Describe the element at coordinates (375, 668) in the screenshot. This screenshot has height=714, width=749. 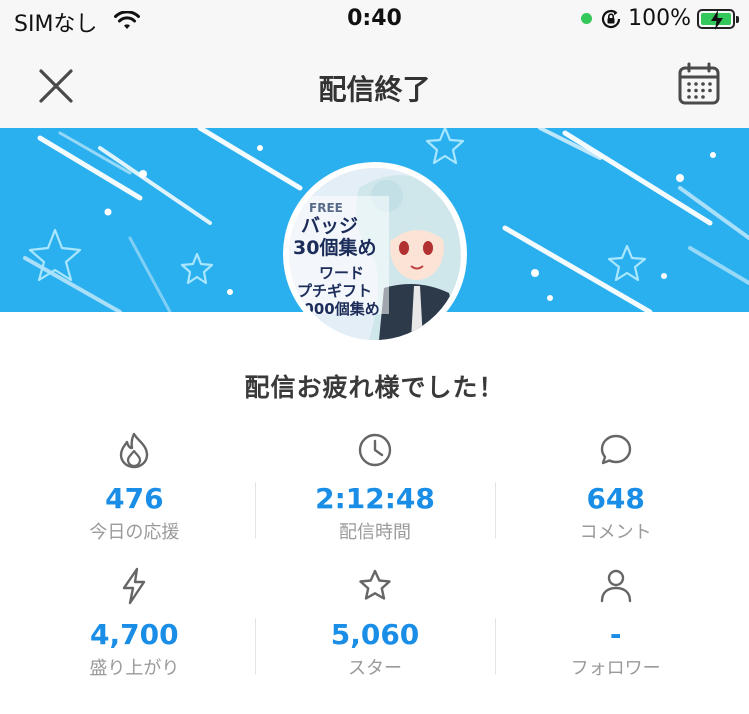
I see `stat-label: スター` at that location.